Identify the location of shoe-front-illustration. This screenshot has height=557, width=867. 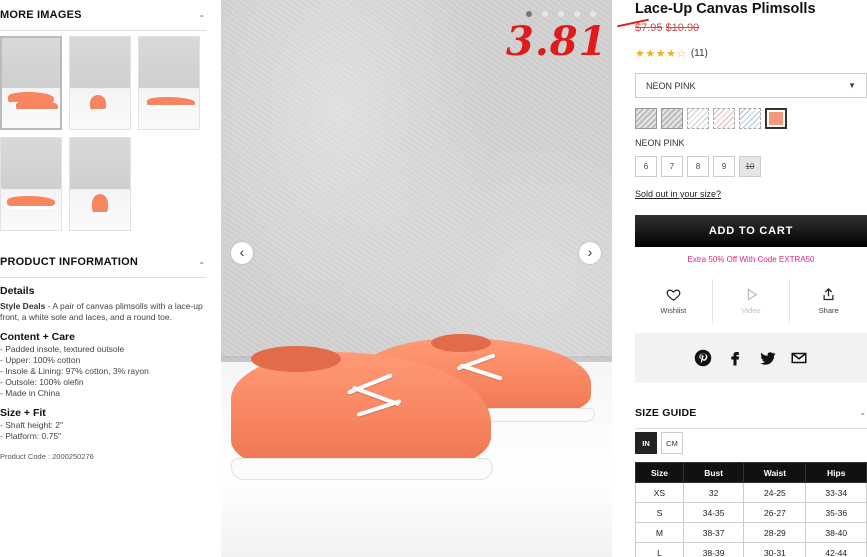
(366, 420).